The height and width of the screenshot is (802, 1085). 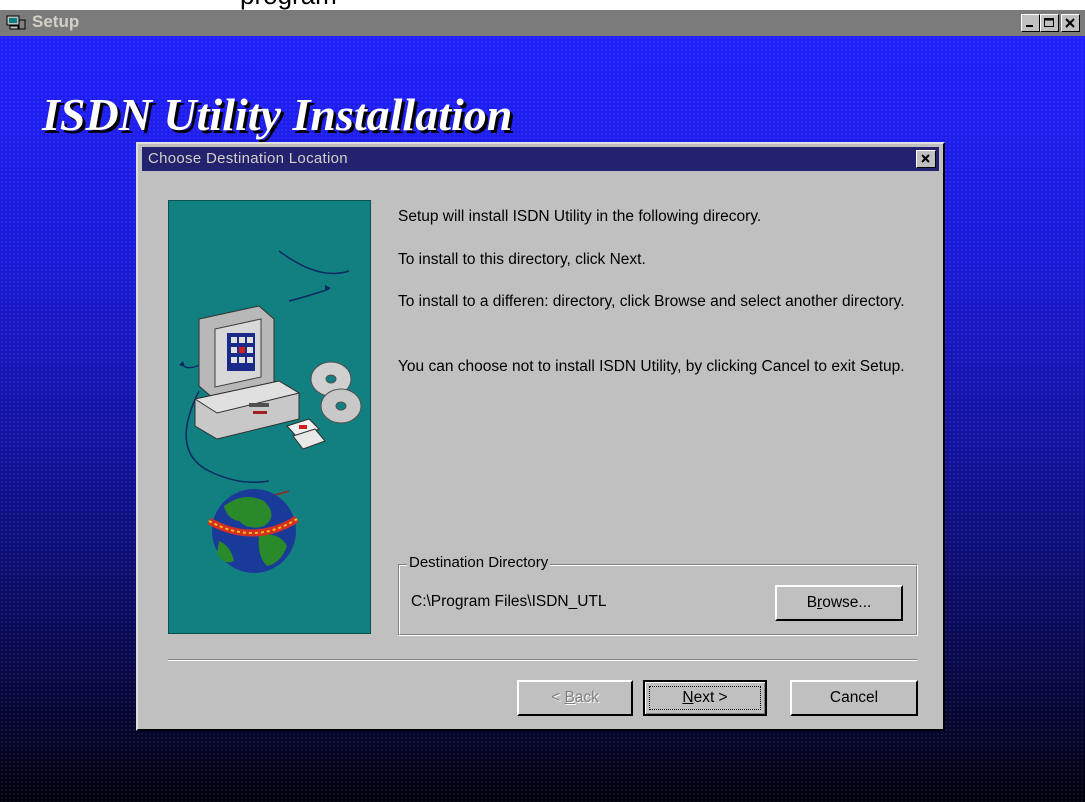 I want to click on focus-rectangle, so click(x=705, y=698).